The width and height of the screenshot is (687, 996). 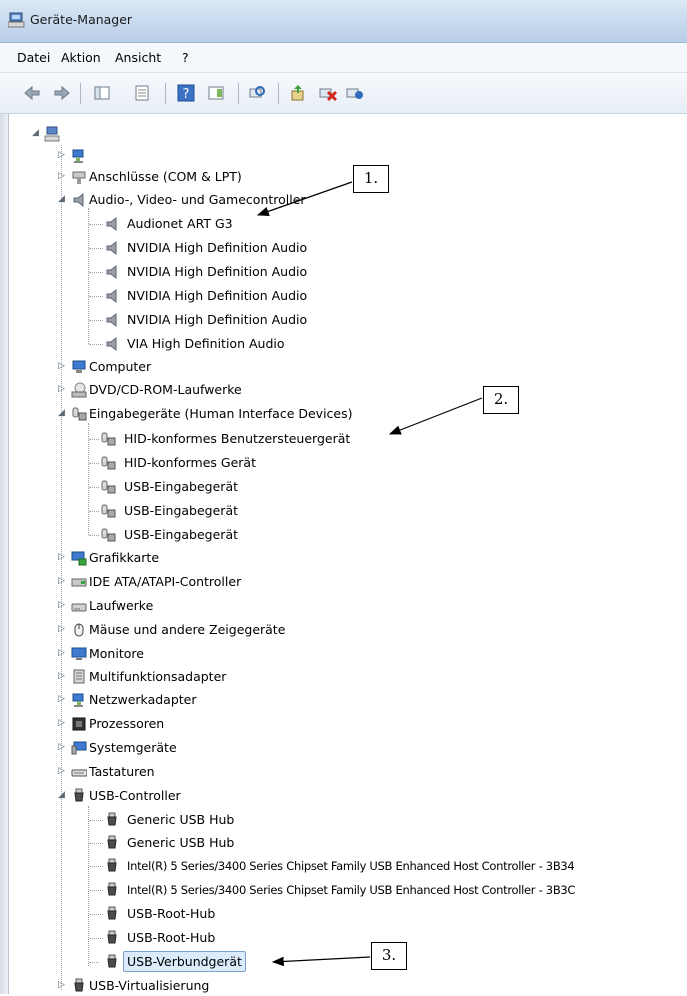 I want to click on port-icon, so click(x=79, y=177).